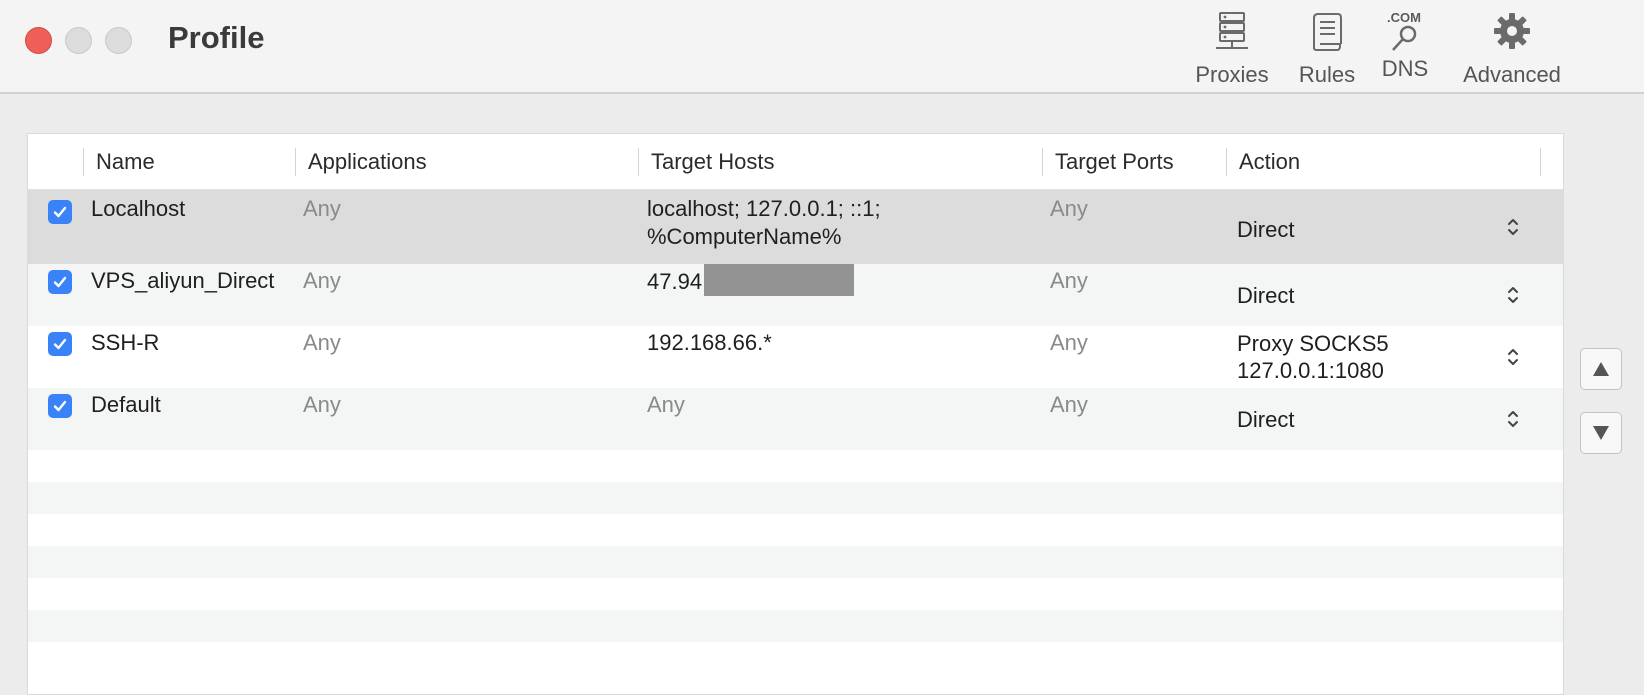 The image size is (1644, 695). Describe the element at coordinates (126, 404) in the screenshot. I see `rule-name: Default` at that location.